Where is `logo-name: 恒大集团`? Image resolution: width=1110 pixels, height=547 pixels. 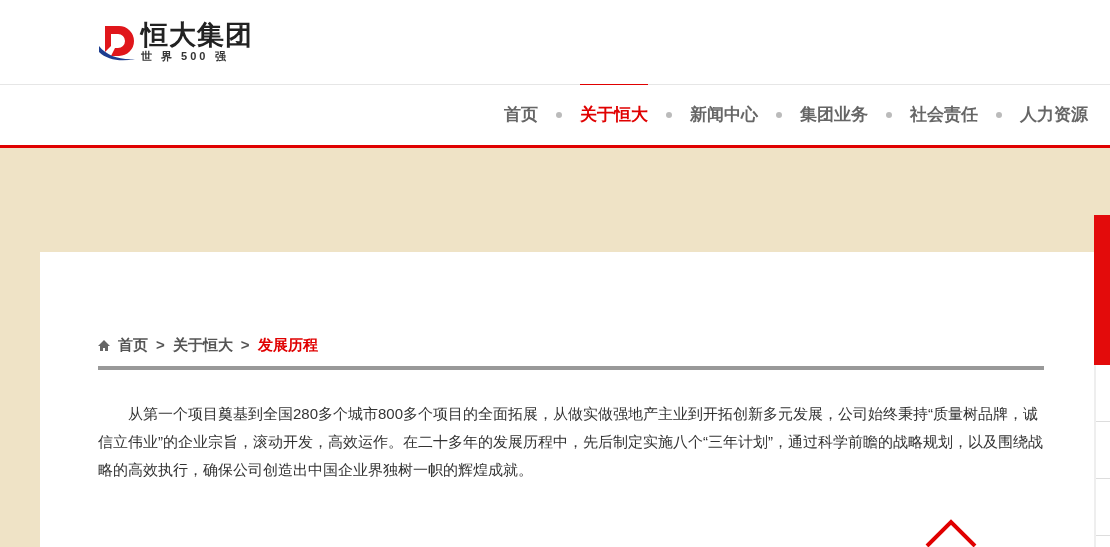
logo-name: 恒大集团 is located at coordinates (197, 35).